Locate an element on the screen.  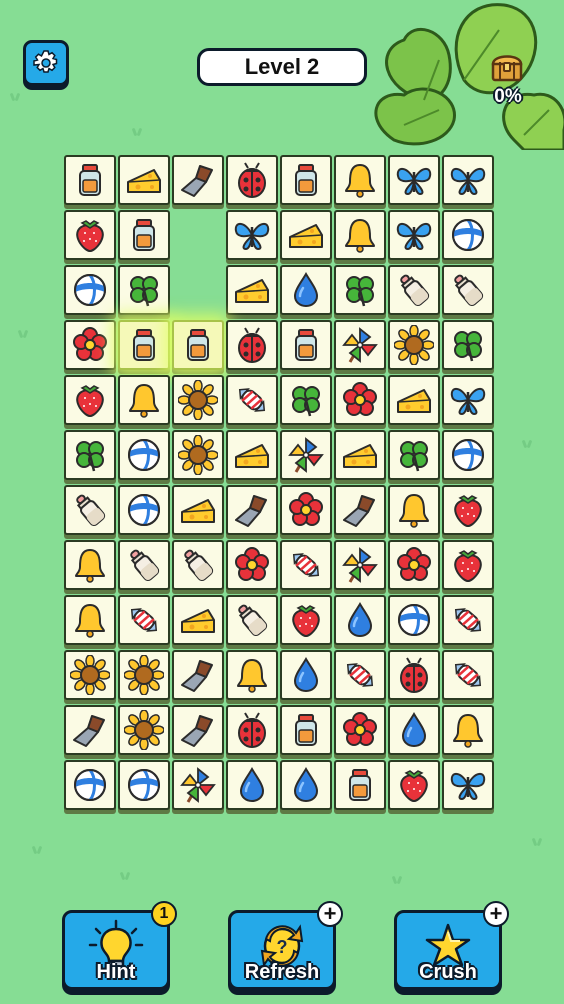
refresh-button: ? Refresh + is located at coordinates (285, 945).